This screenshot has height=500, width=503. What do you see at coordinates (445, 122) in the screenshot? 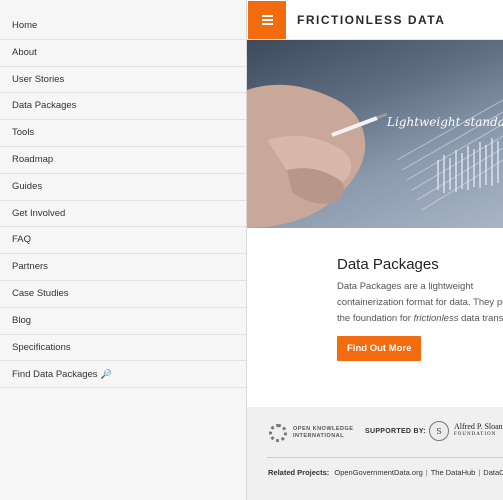
I see `hero-tagline: Lightweight standards and tooling` at bounding box center [445, 122].